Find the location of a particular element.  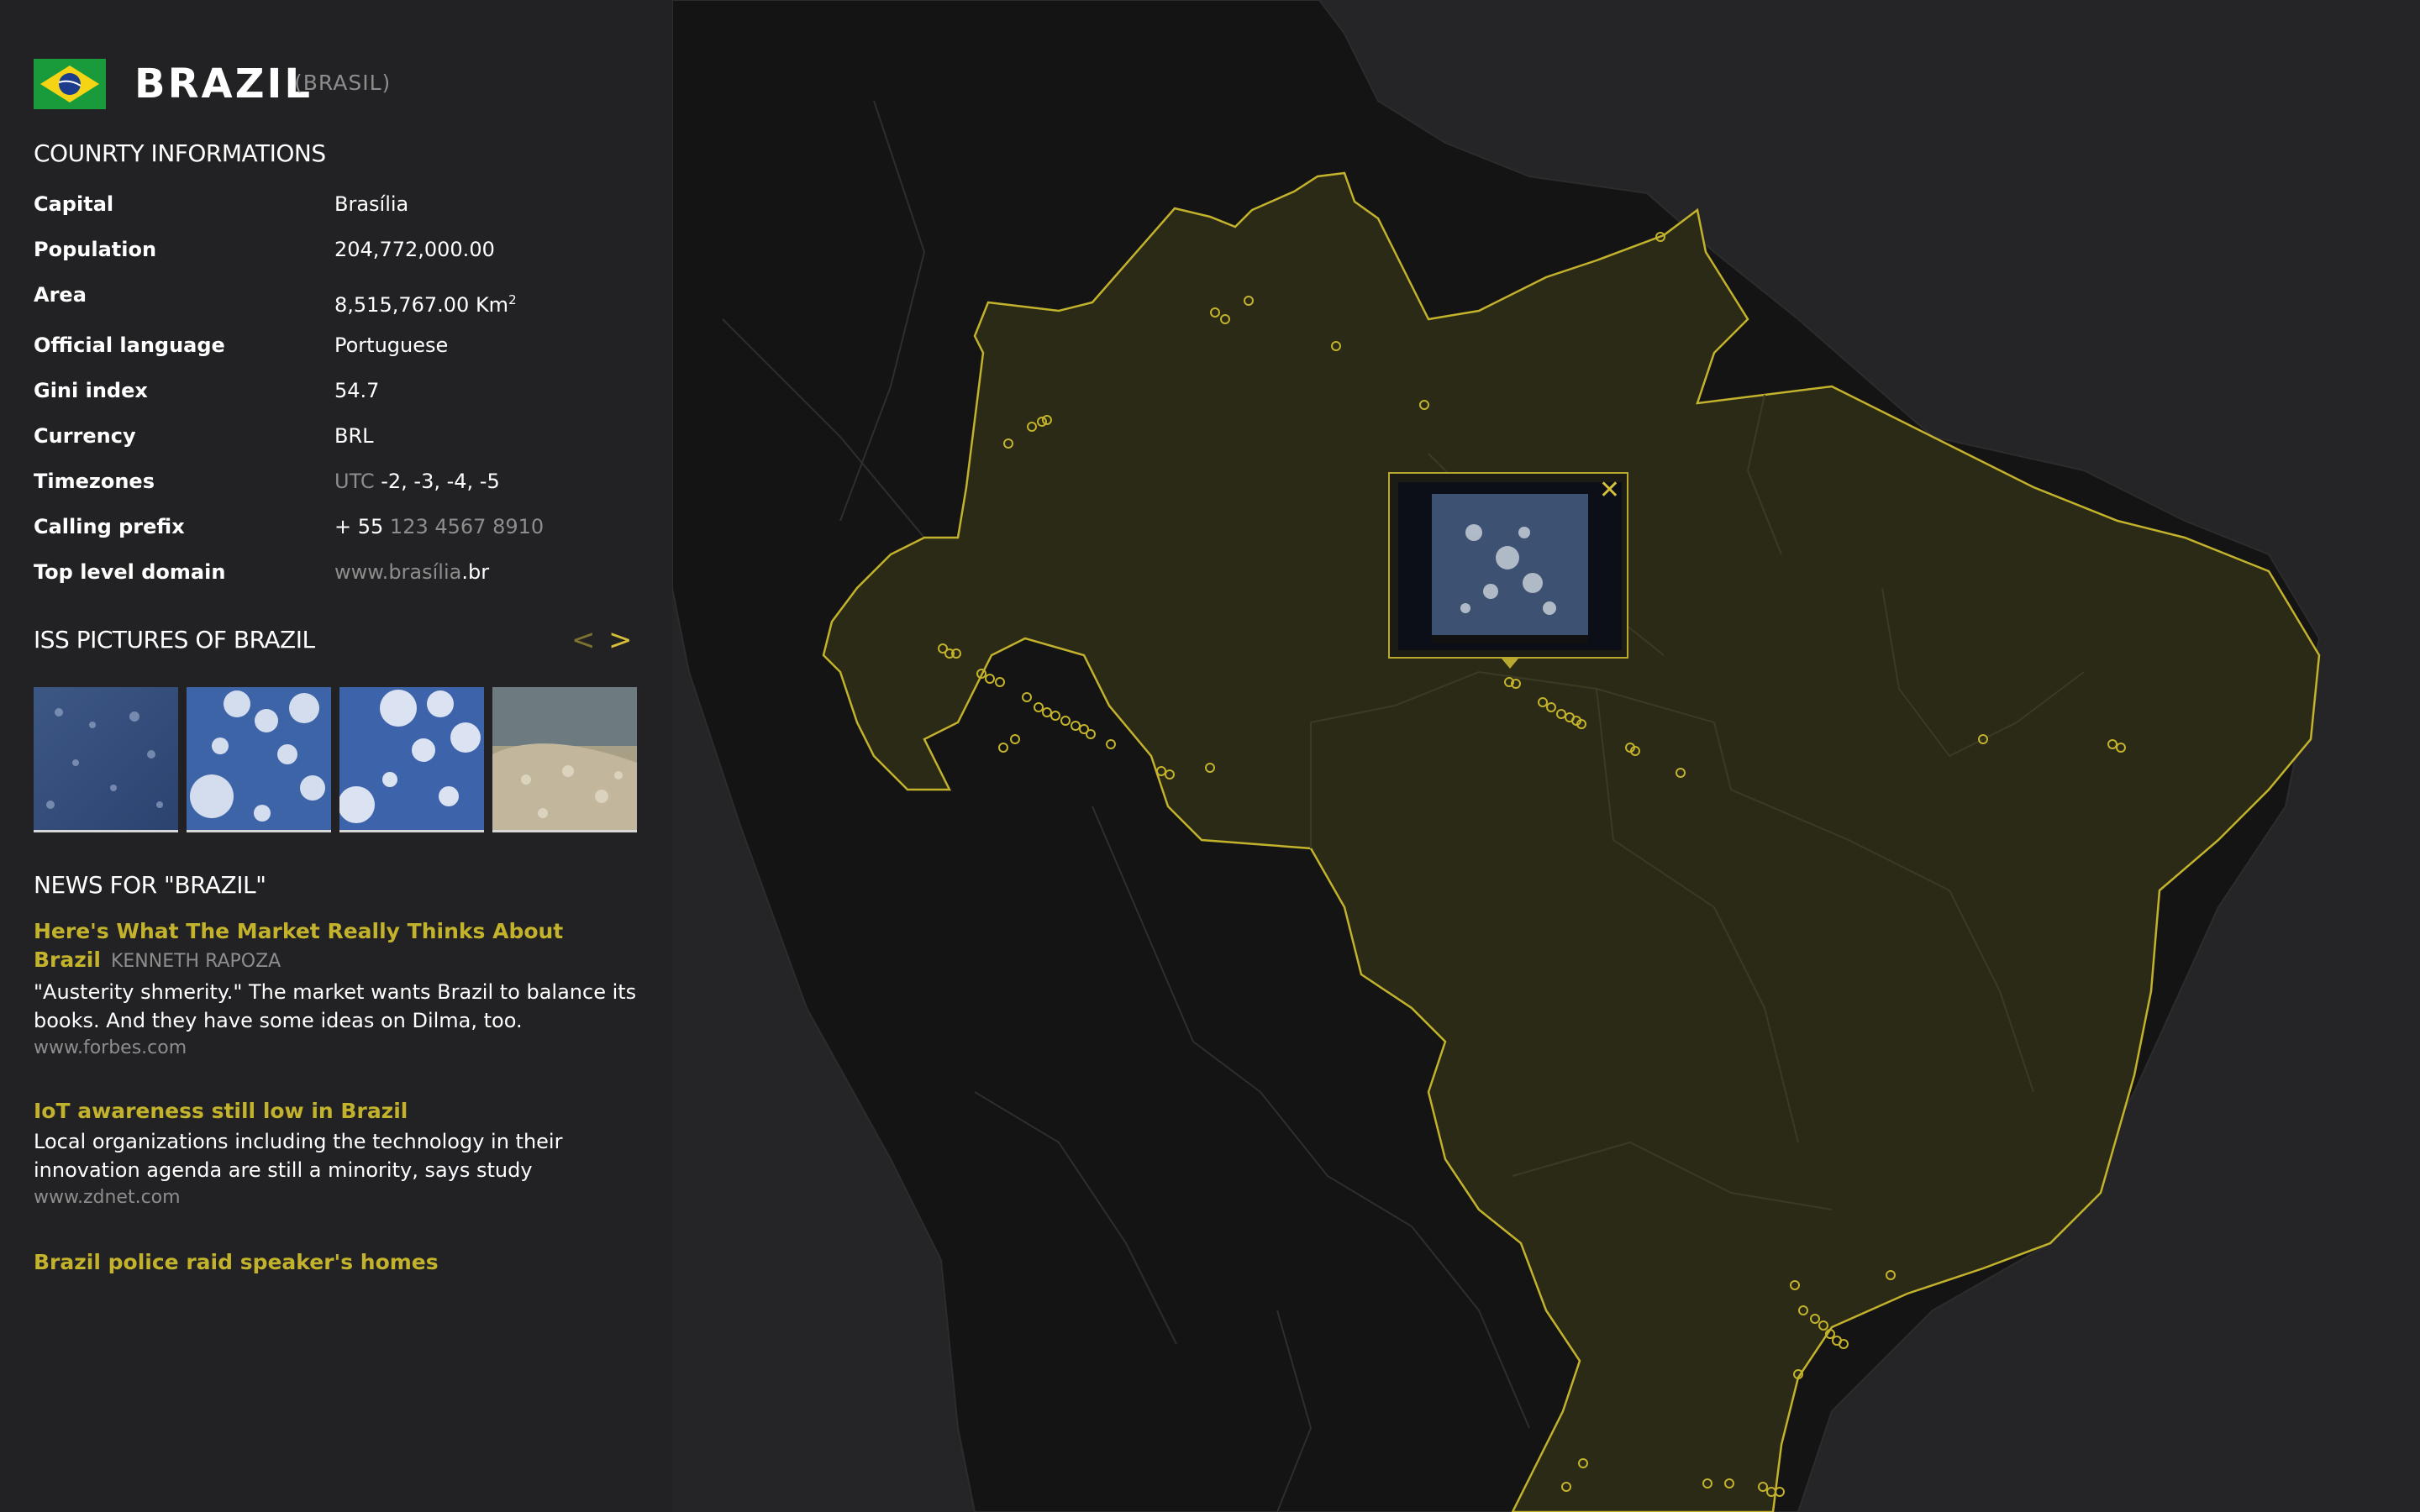

news-title-line: Brazil is located at coordinates (67, 960).